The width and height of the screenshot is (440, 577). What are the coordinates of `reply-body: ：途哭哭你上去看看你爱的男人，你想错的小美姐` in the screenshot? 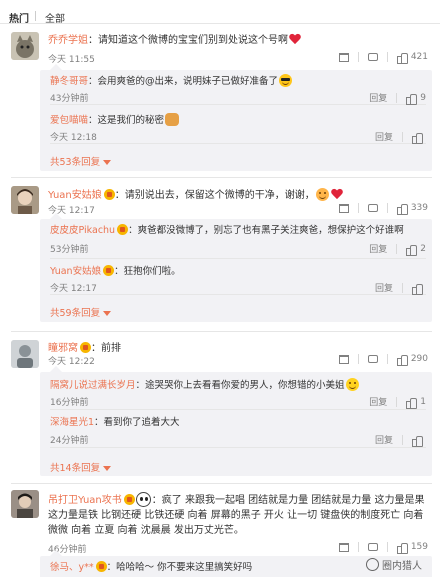 It's located at (240, 385).